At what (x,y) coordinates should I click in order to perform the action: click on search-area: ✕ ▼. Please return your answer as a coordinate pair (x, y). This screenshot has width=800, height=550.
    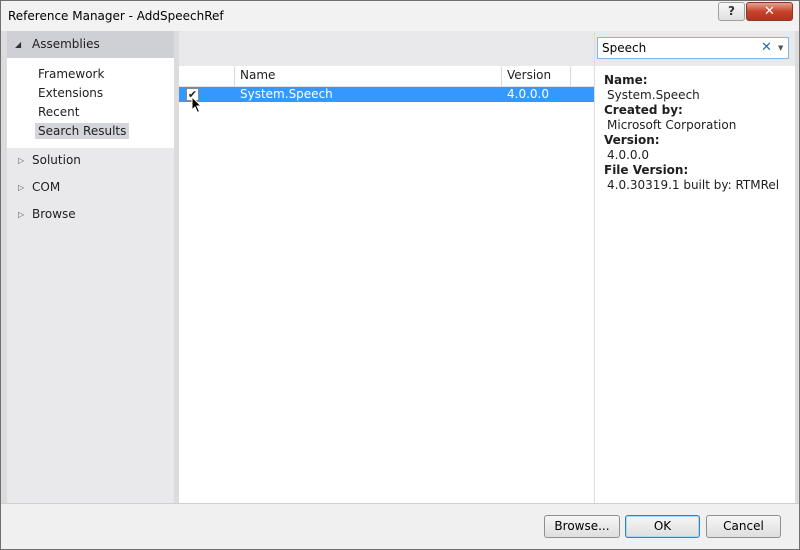
    Looking at the image, I should click on (695, 48).